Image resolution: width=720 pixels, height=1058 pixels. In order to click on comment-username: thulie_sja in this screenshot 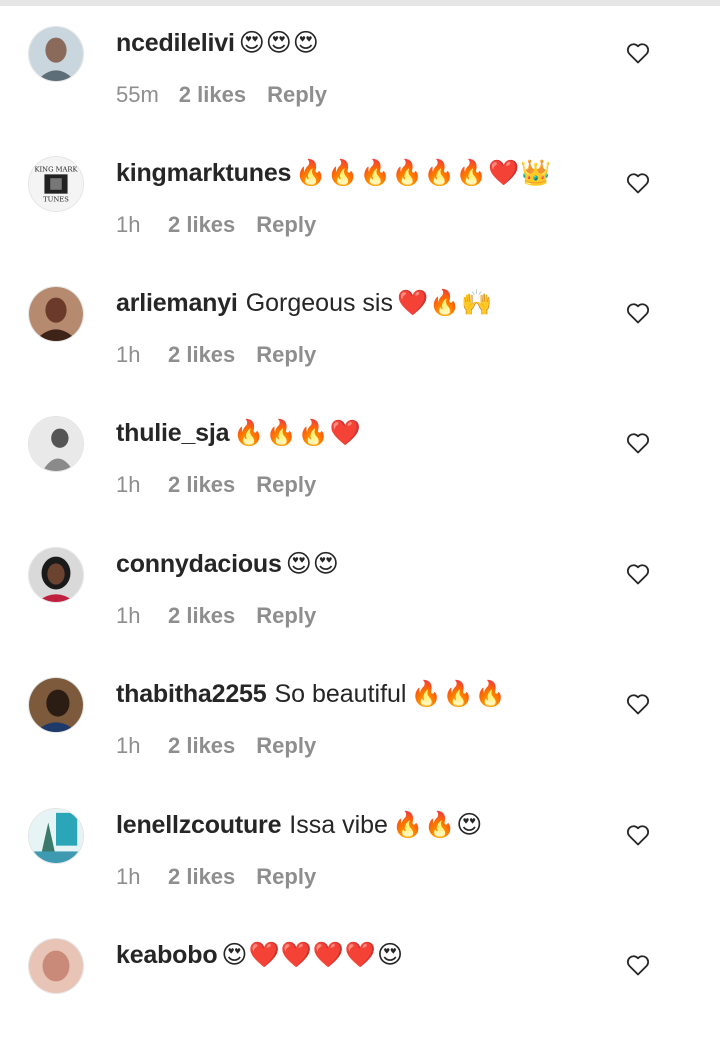, I will do `click(173, 433)`.